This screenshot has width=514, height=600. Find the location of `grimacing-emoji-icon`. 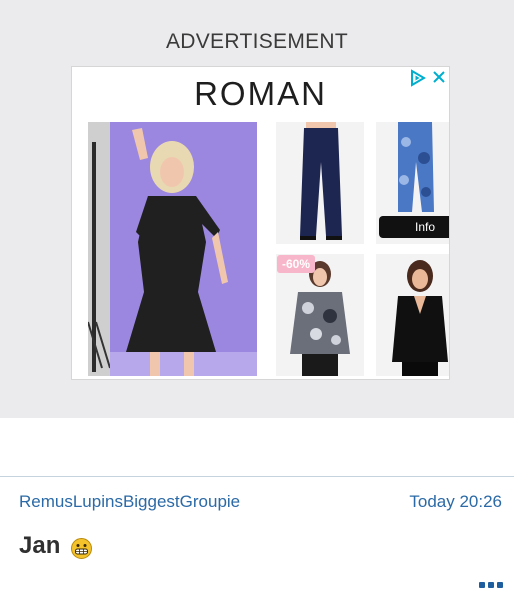

grimacing-emoji-icon is located at coordinates (81, 548).